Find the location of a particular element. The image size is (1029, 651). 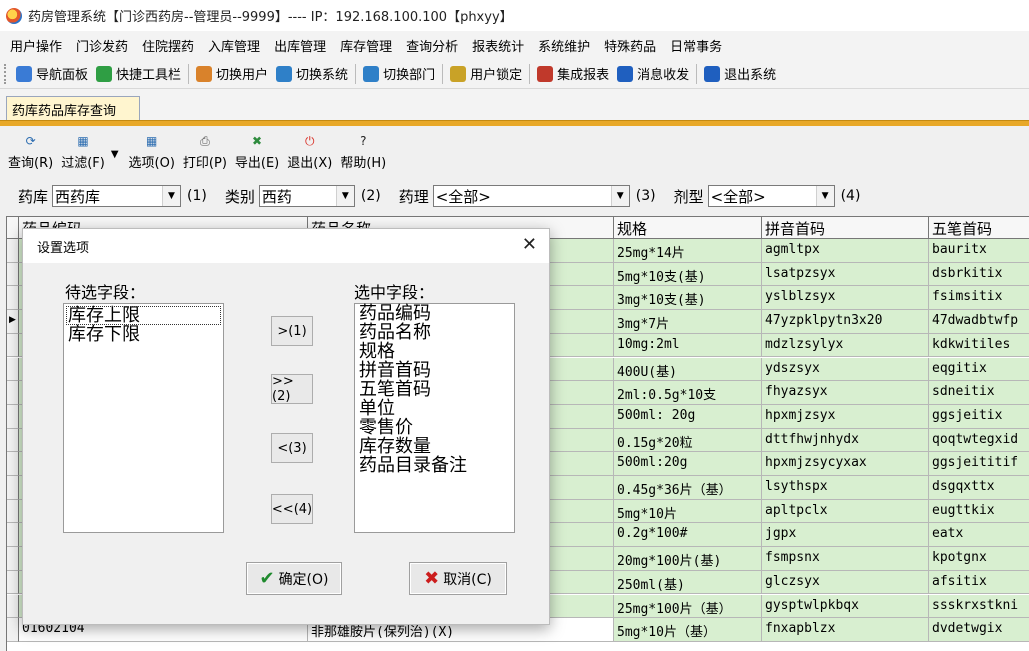

menu-item-7: 报表统计 is located at coordinates (498, 45).